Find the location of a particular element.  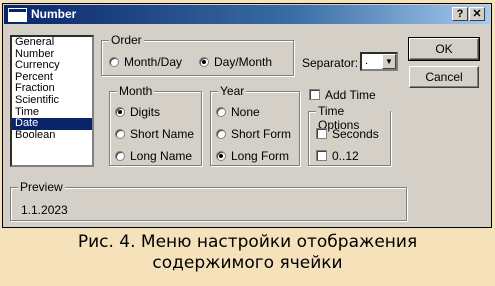

dialog-title: Number is located at coordinates (54, 14).